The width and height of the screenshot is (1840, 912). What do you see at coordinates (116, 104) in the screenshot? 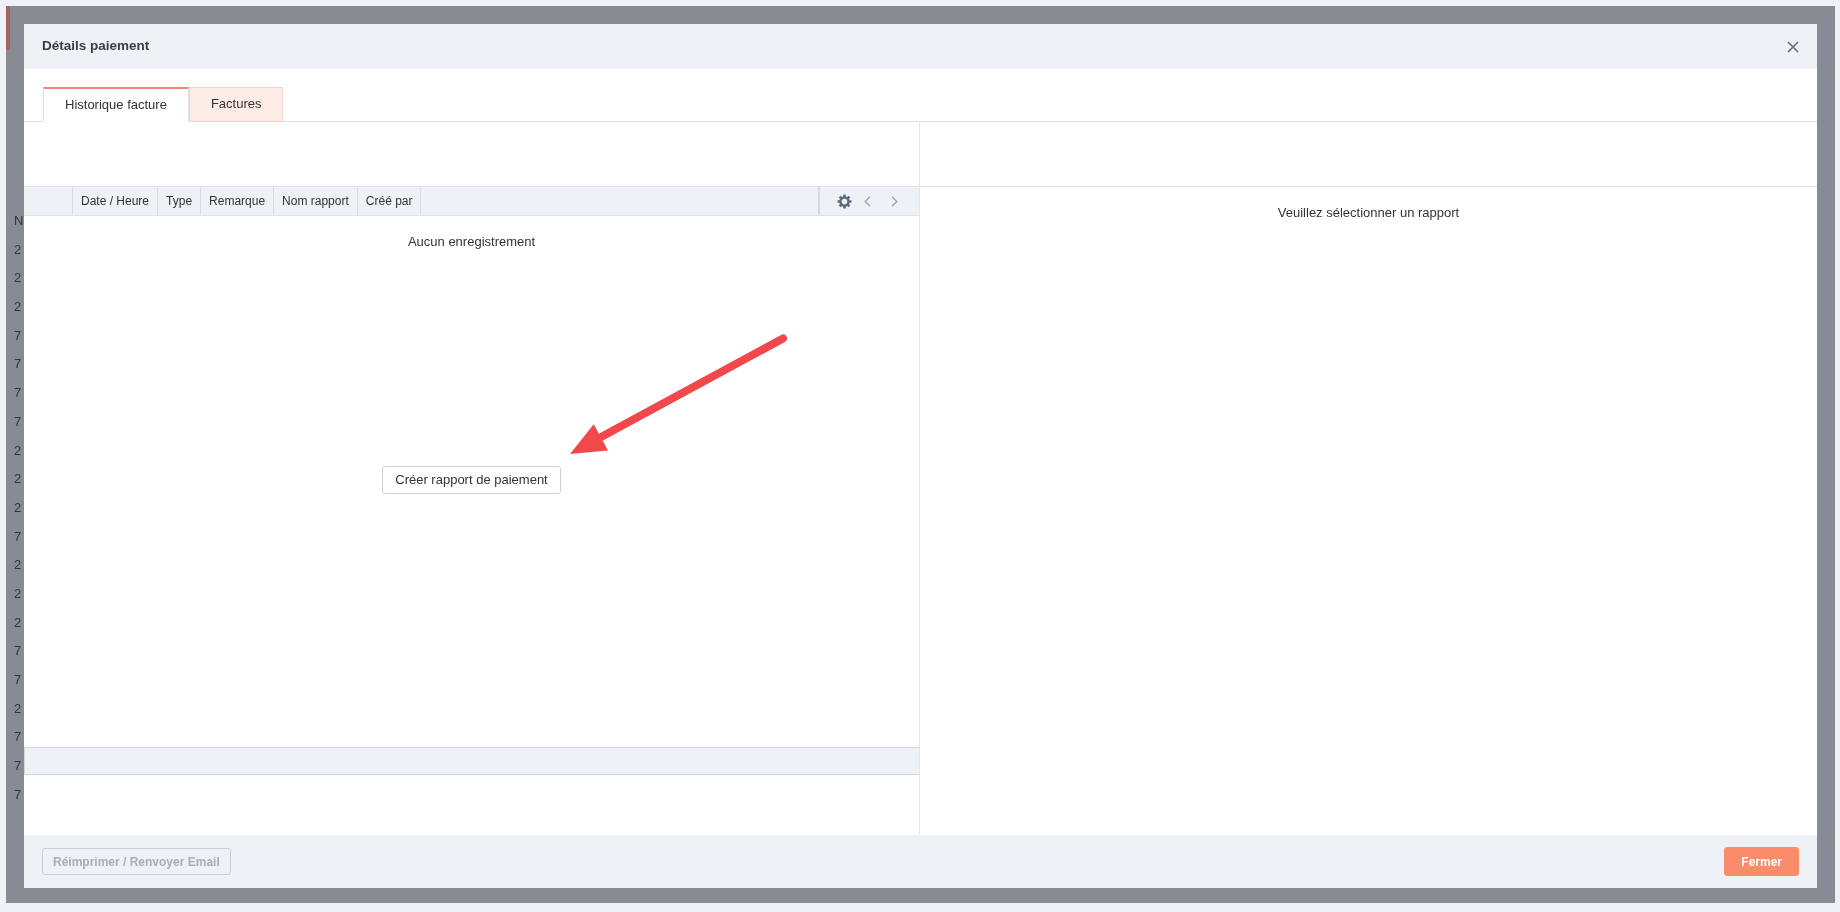
I see `tab: Historique facture` at bounding box center [116, 104].